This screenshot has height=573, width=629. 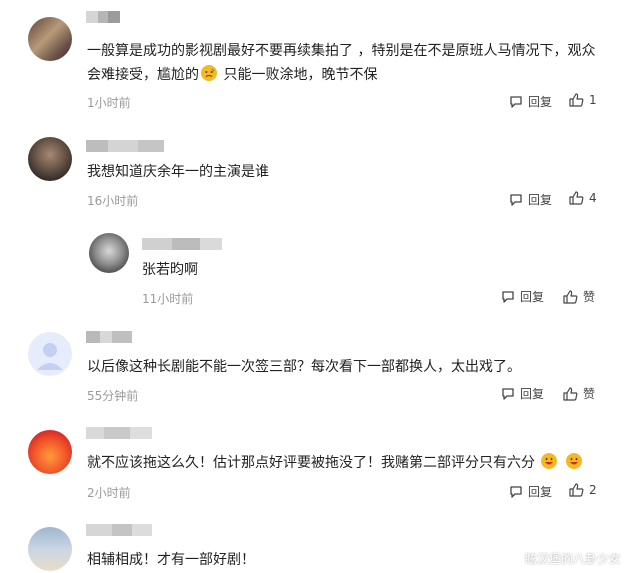 I want to click on timestamp: 11小时前, so click(x=168, y=299).